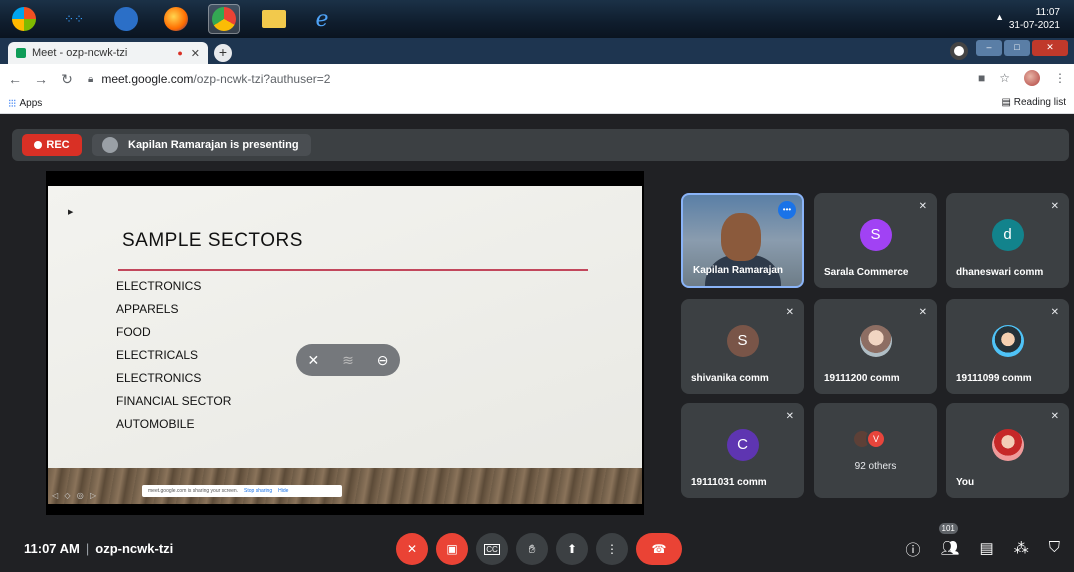  I want to click on people-button: 101 👥︎, so click(949, 541).